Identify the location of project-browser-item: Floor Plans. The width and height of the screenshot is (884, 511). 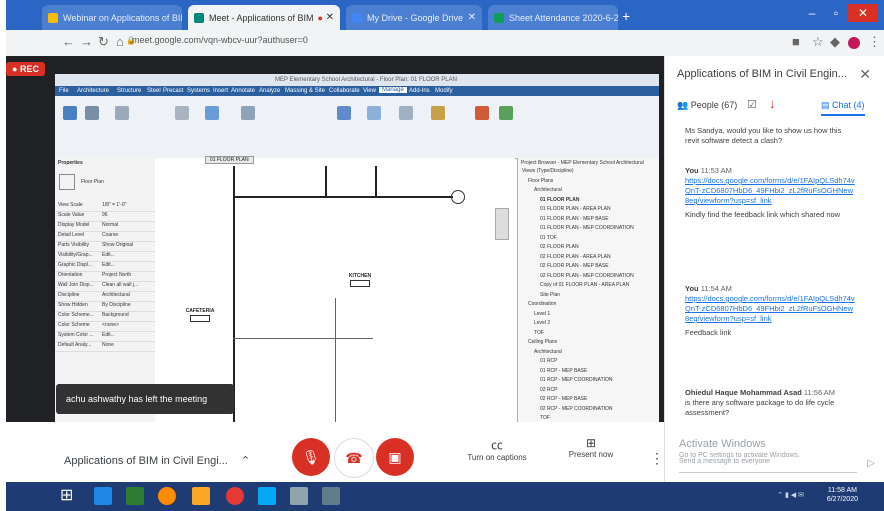
(588, 183).